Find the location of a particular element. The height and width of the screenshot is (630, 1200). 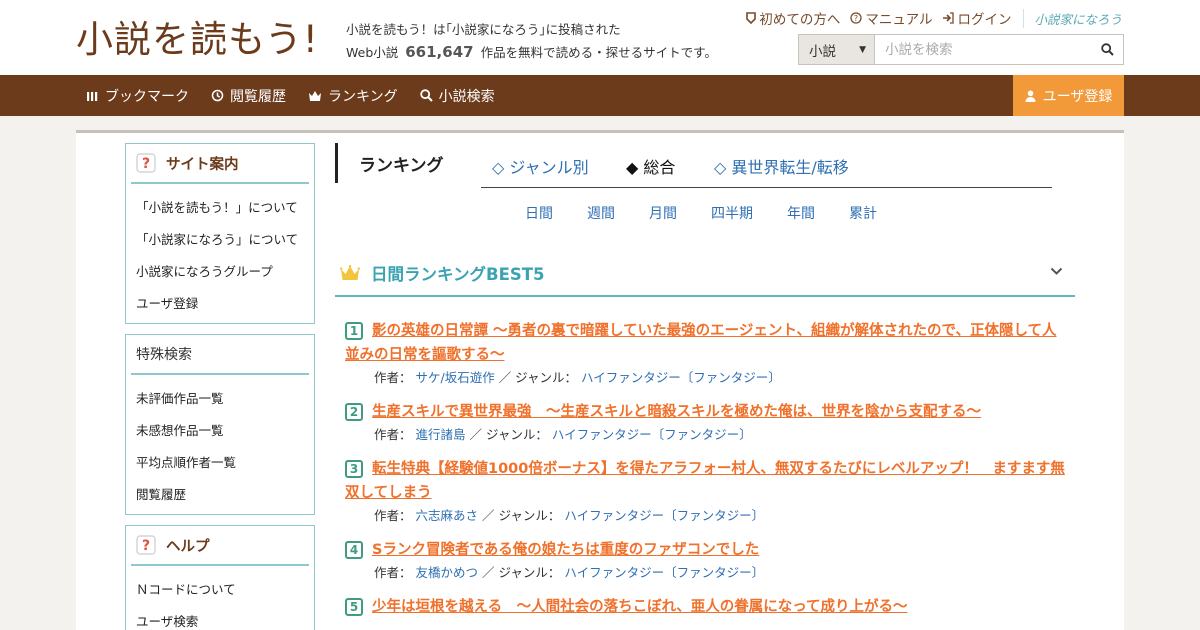

chevron-down-icon is located at coordinates (1056, 271).